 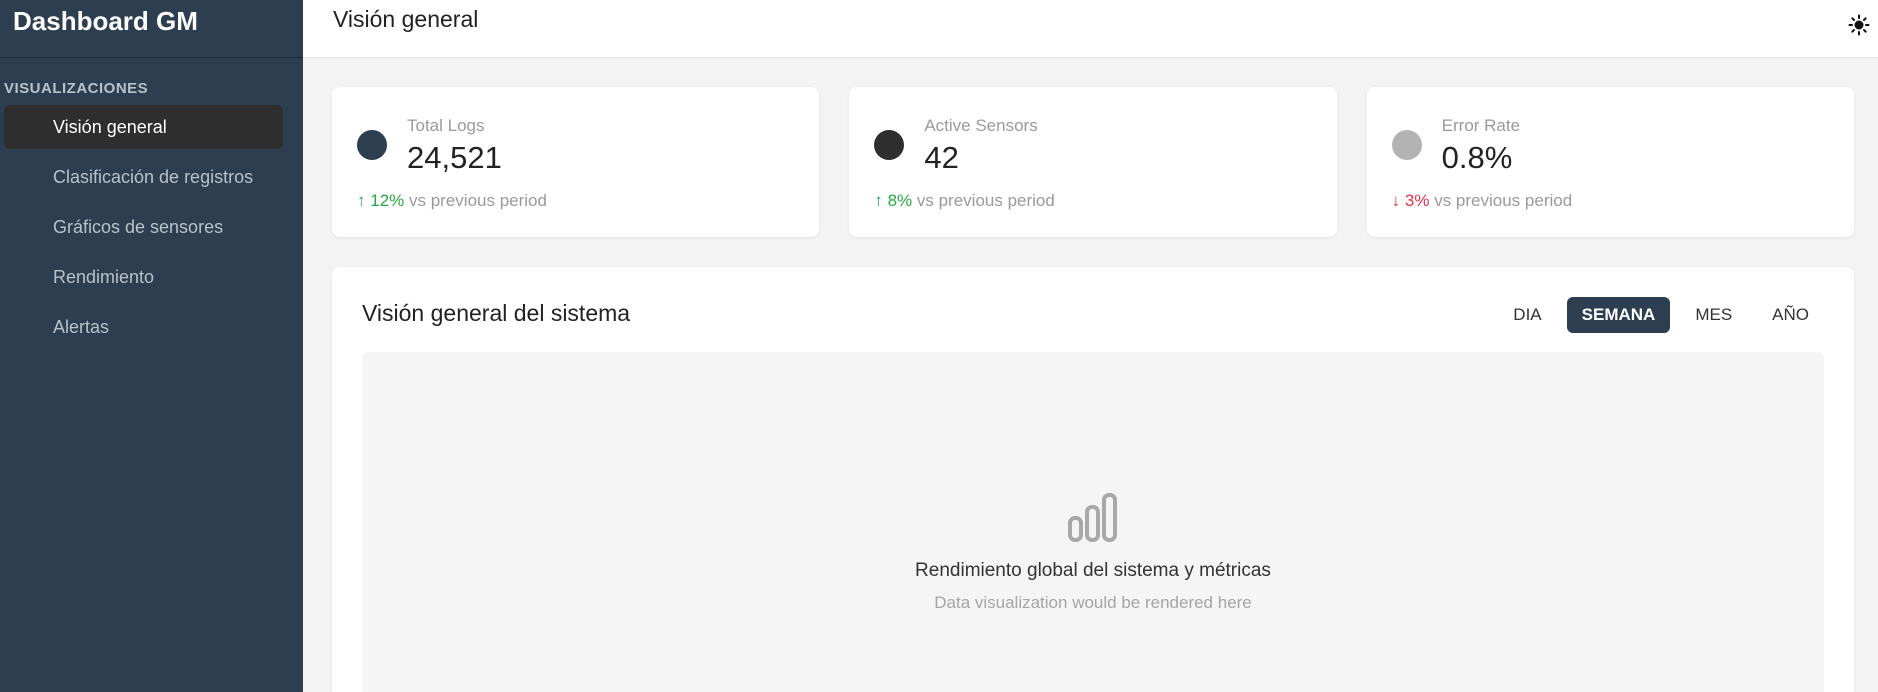 I want to click on stat-card-error-rate: Error Rate 0.8% ↓ 3% vs previous period, so click(x=1610, y=162).